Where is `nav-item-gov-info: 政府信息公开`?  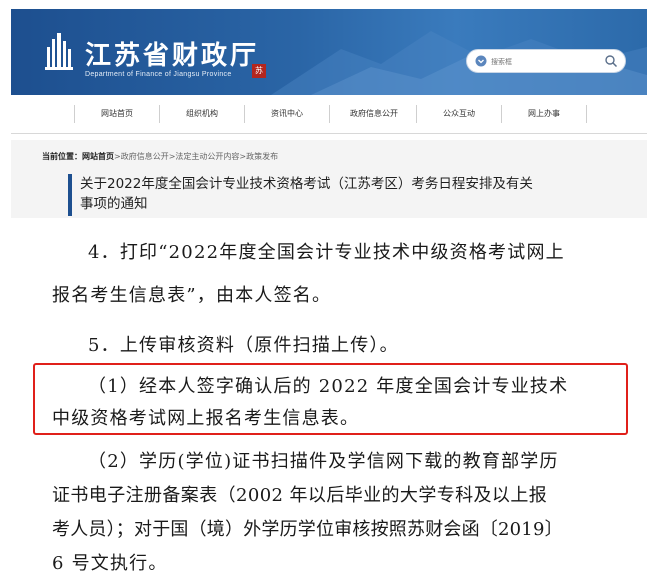
nav-item-gov-info: 政府信息公开 is located at coordinates (374, 113).